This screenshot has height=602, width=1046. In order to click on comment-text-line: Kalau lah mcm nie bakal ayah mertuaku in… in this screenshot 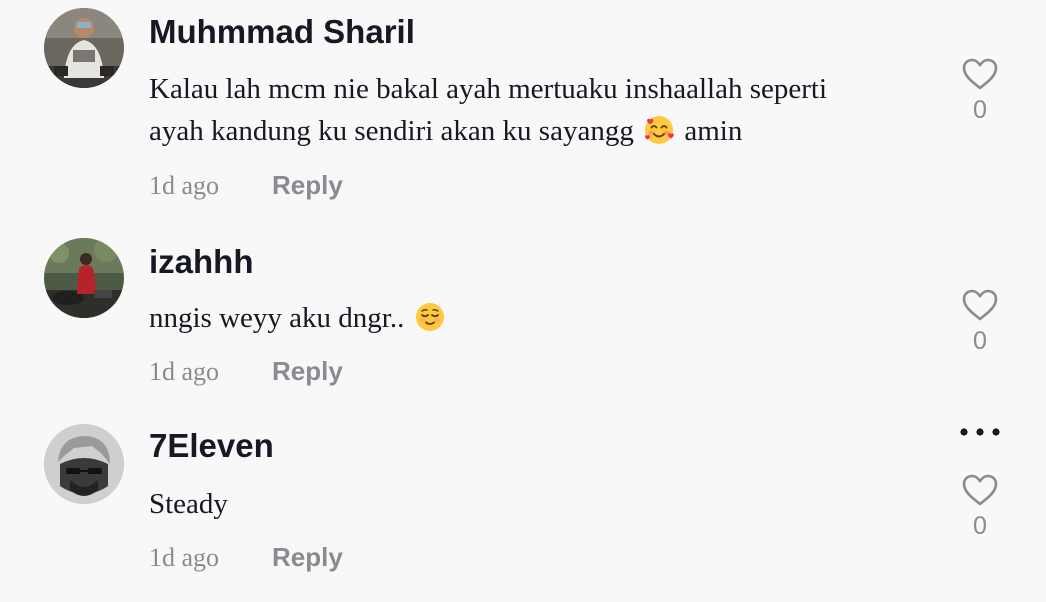, I will do `click(488, 89)`.